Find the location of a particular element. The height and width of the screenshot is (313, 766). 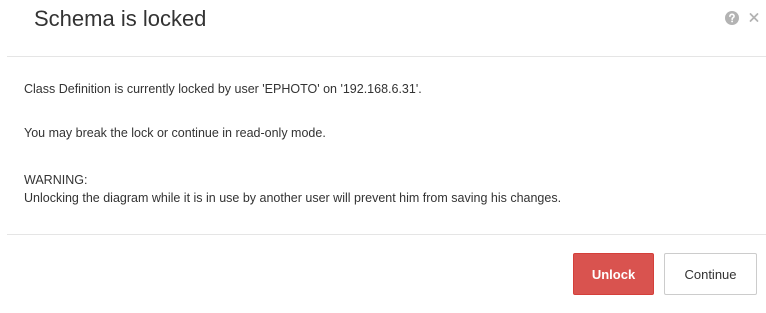

dialog-title: Schema is locked is located at coordinates (120, 18).